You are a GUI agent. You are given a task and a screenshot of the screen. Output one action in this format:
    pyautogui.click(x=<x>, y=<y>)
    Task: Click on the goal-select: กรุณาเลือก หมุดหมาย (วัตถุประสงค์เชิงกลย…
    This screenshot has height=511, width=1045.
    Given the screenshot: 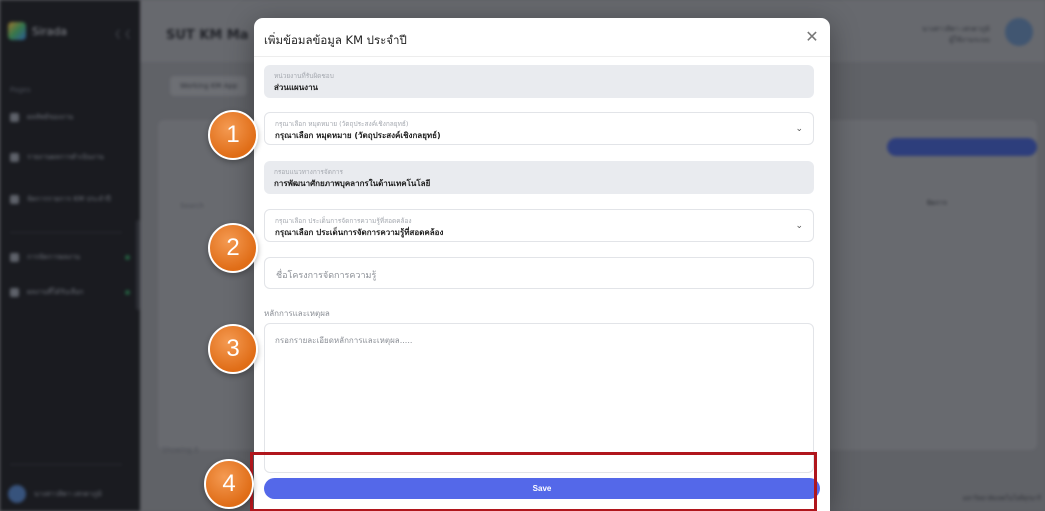 What is the action you would take?
    pyautogui.click(x=539, y=128)
    